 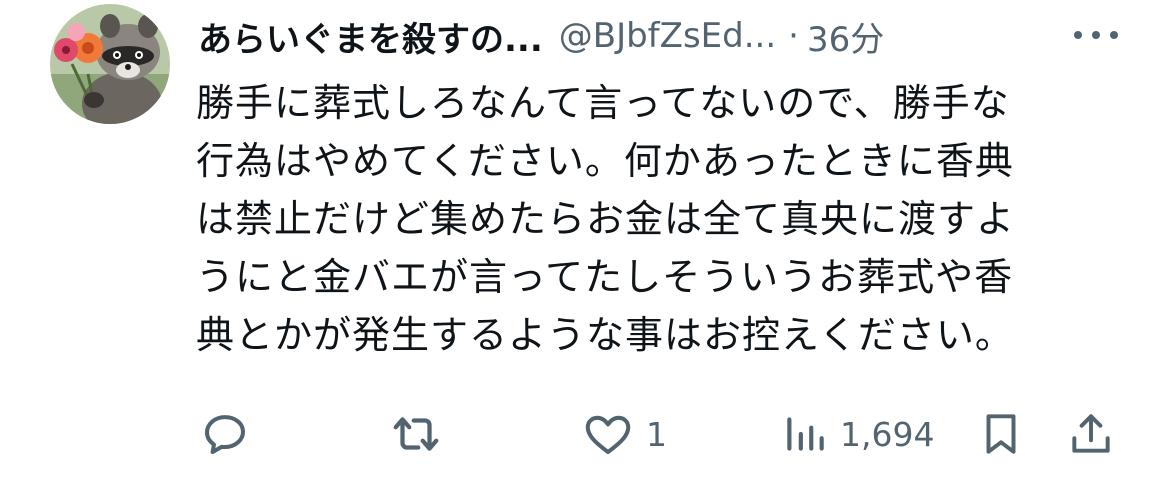 What do you see at coordinates (608, 435) in the screenshot?
I see `heart-icon` at bounding box center [608, 435].